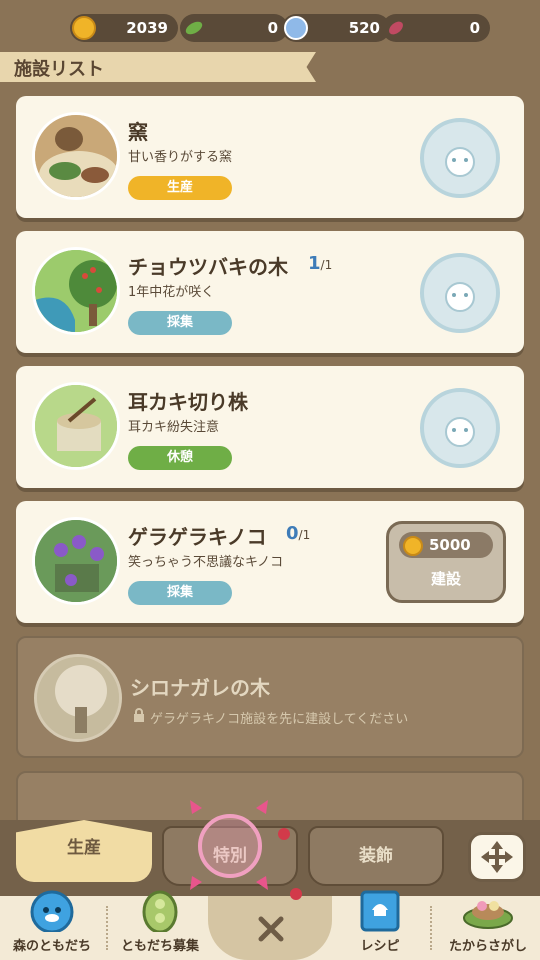 The height and width of the screenshot is (960, 540). What do you see at coordinates (194, 28) in the screenshot?
I see `green-leaf-icon` at bounding box center [194, 28].